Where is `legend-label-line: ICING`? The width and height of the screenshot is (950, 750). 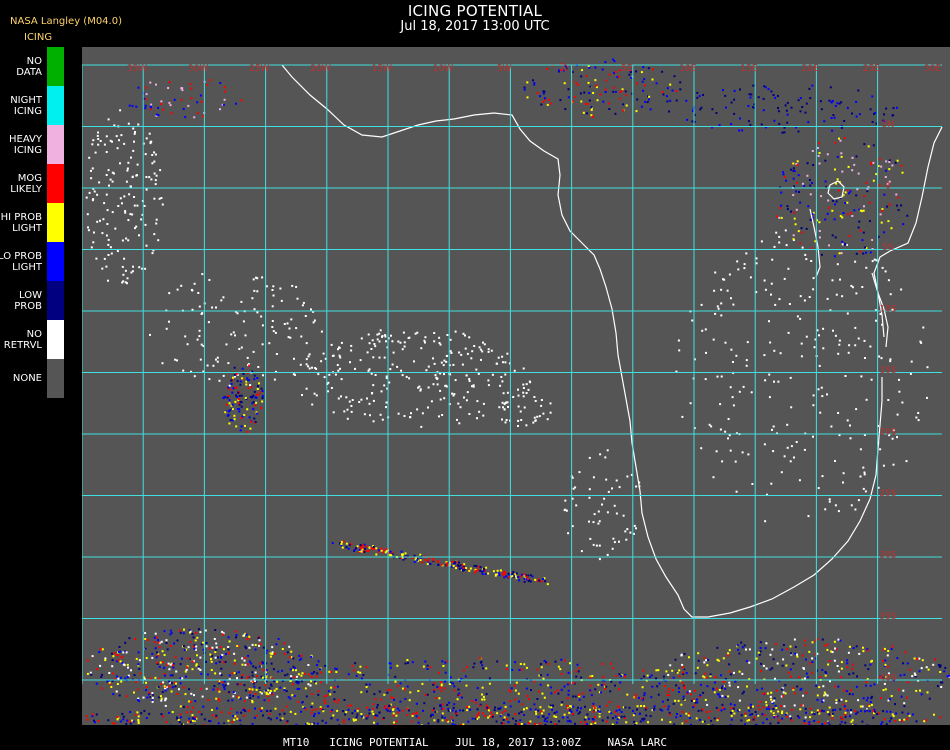 legend-label-line: ICING is located at coordinates (27, 150).